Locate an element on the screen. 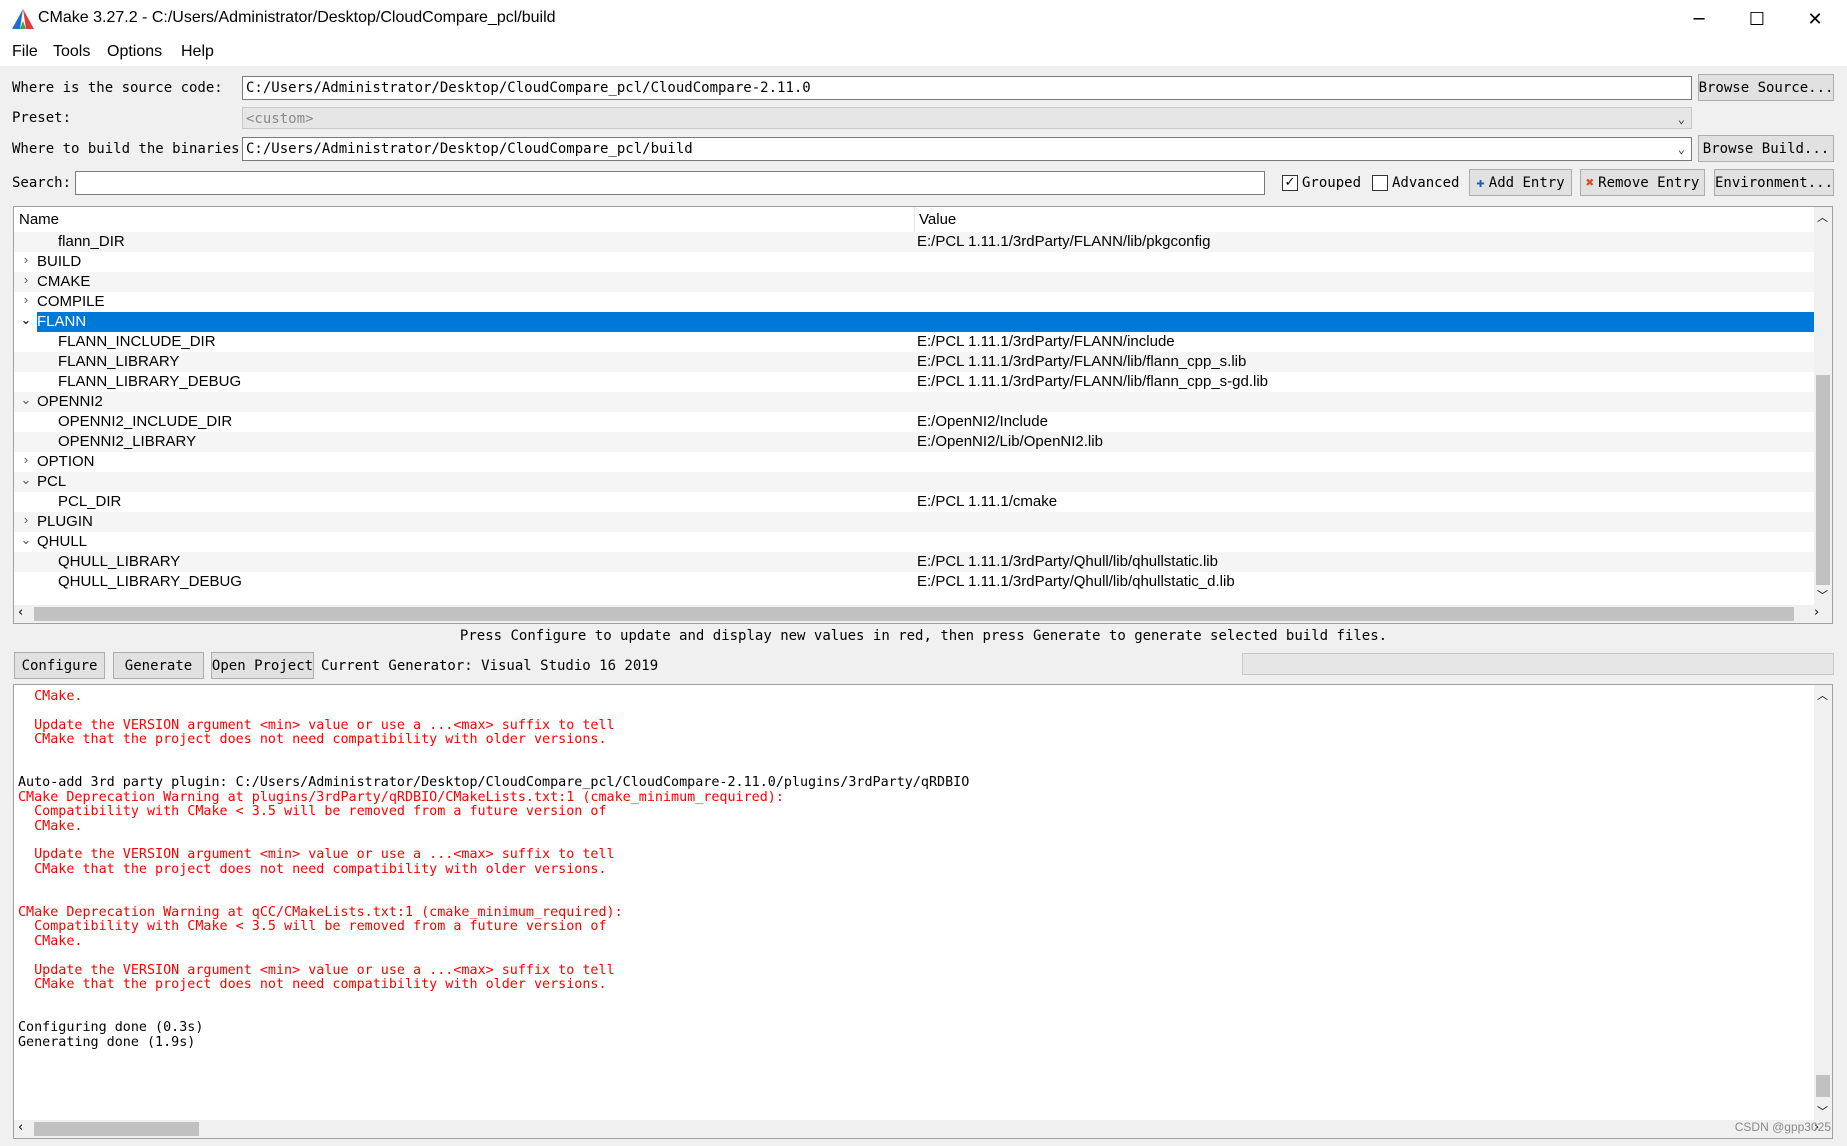 Image resolution: width=1847 pixels, height=1146 pixels. configure-button: Configure is located at coordinates (59, 665).